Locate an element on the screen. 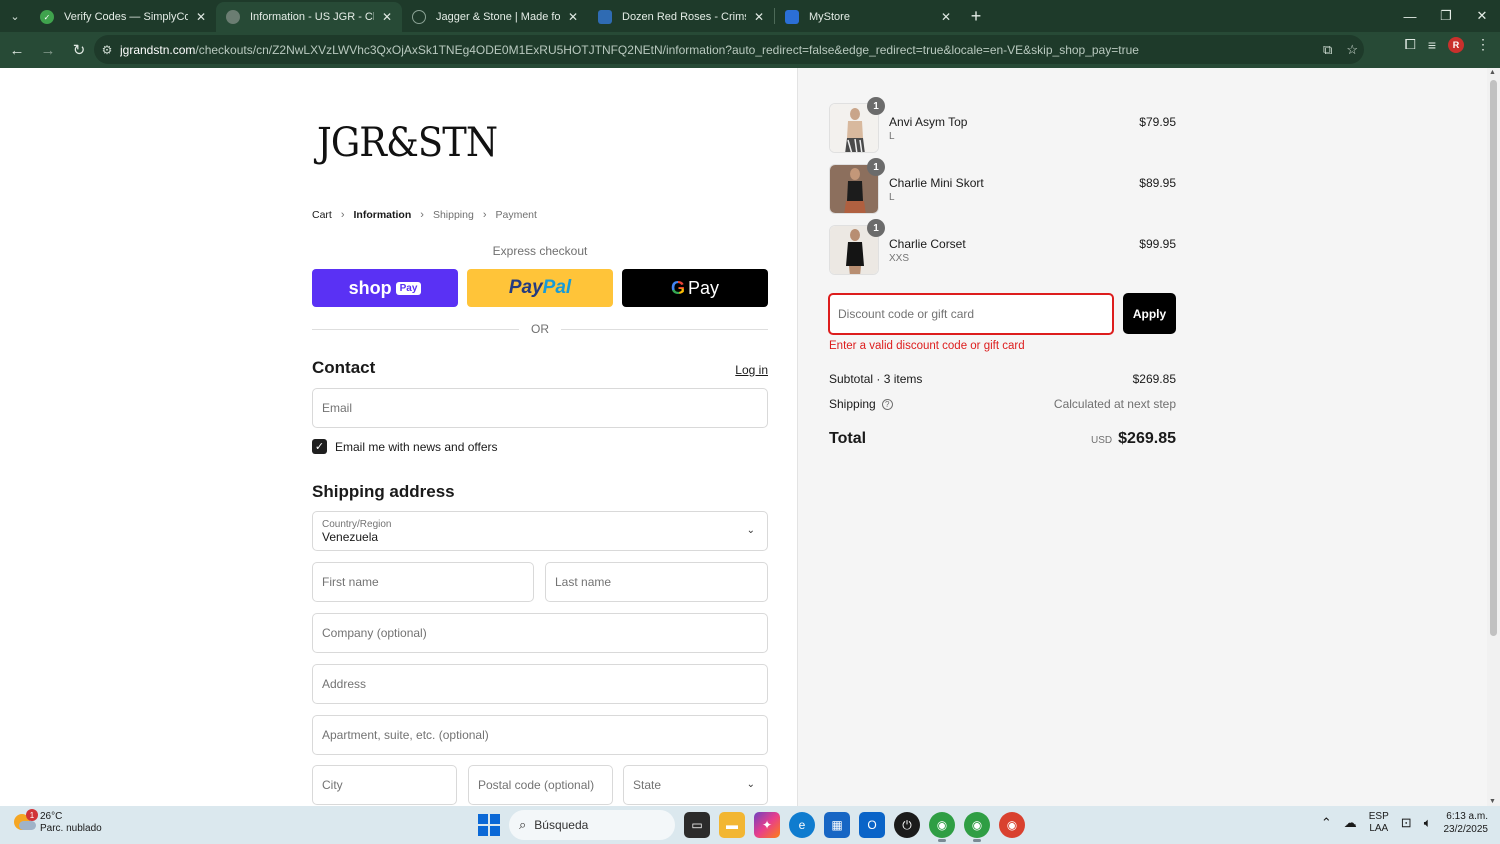 This screenshot has width=1500, height=844. forward-arrow-icon: → is located at coordinates (48, 50).